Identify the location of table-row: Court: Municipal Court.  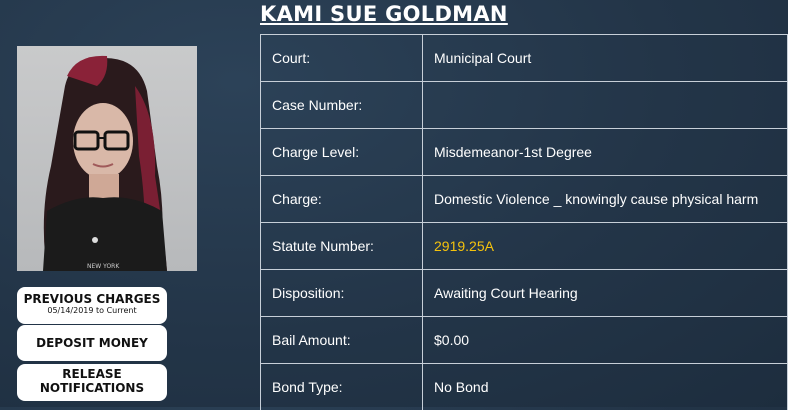
(524, 58).